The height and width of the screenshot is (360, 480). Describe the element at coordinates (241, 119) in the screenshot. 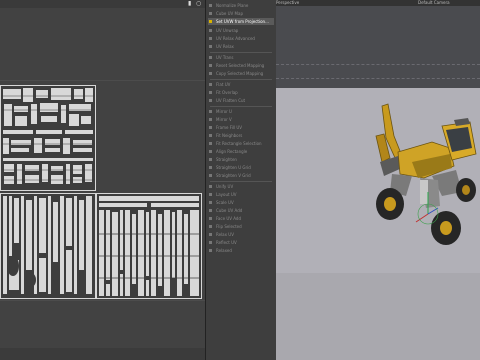

I see `menu-item: Mirror V` at that location.